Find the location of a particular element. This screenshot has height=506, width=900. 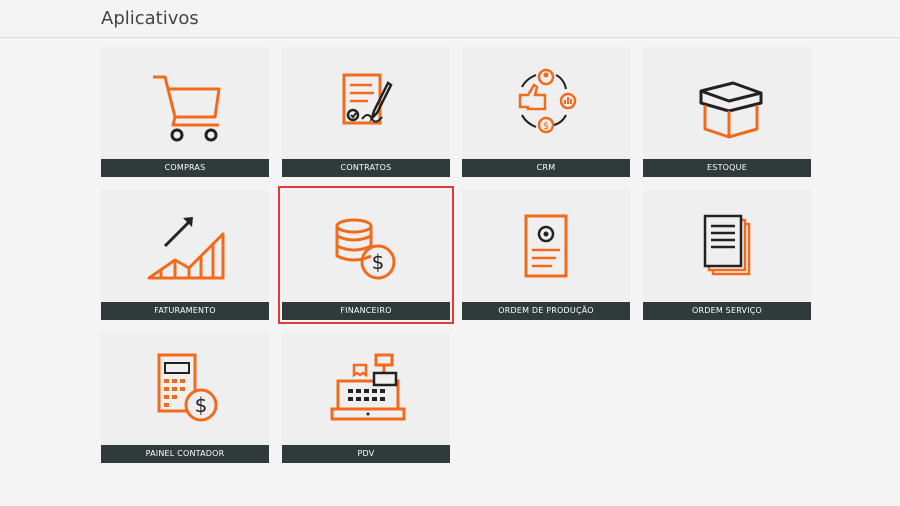

header-bar: Aplicativos is located at coordinates (450, 19).